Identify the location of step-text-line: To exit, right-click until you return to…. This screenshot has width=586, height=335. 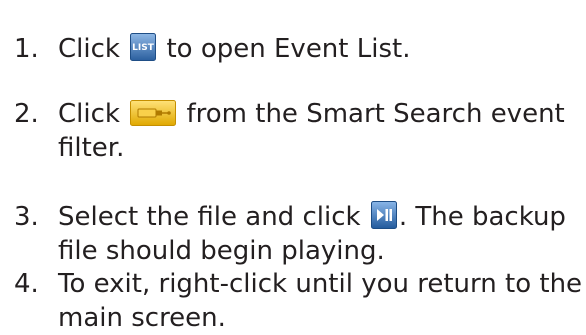
(320, 284).